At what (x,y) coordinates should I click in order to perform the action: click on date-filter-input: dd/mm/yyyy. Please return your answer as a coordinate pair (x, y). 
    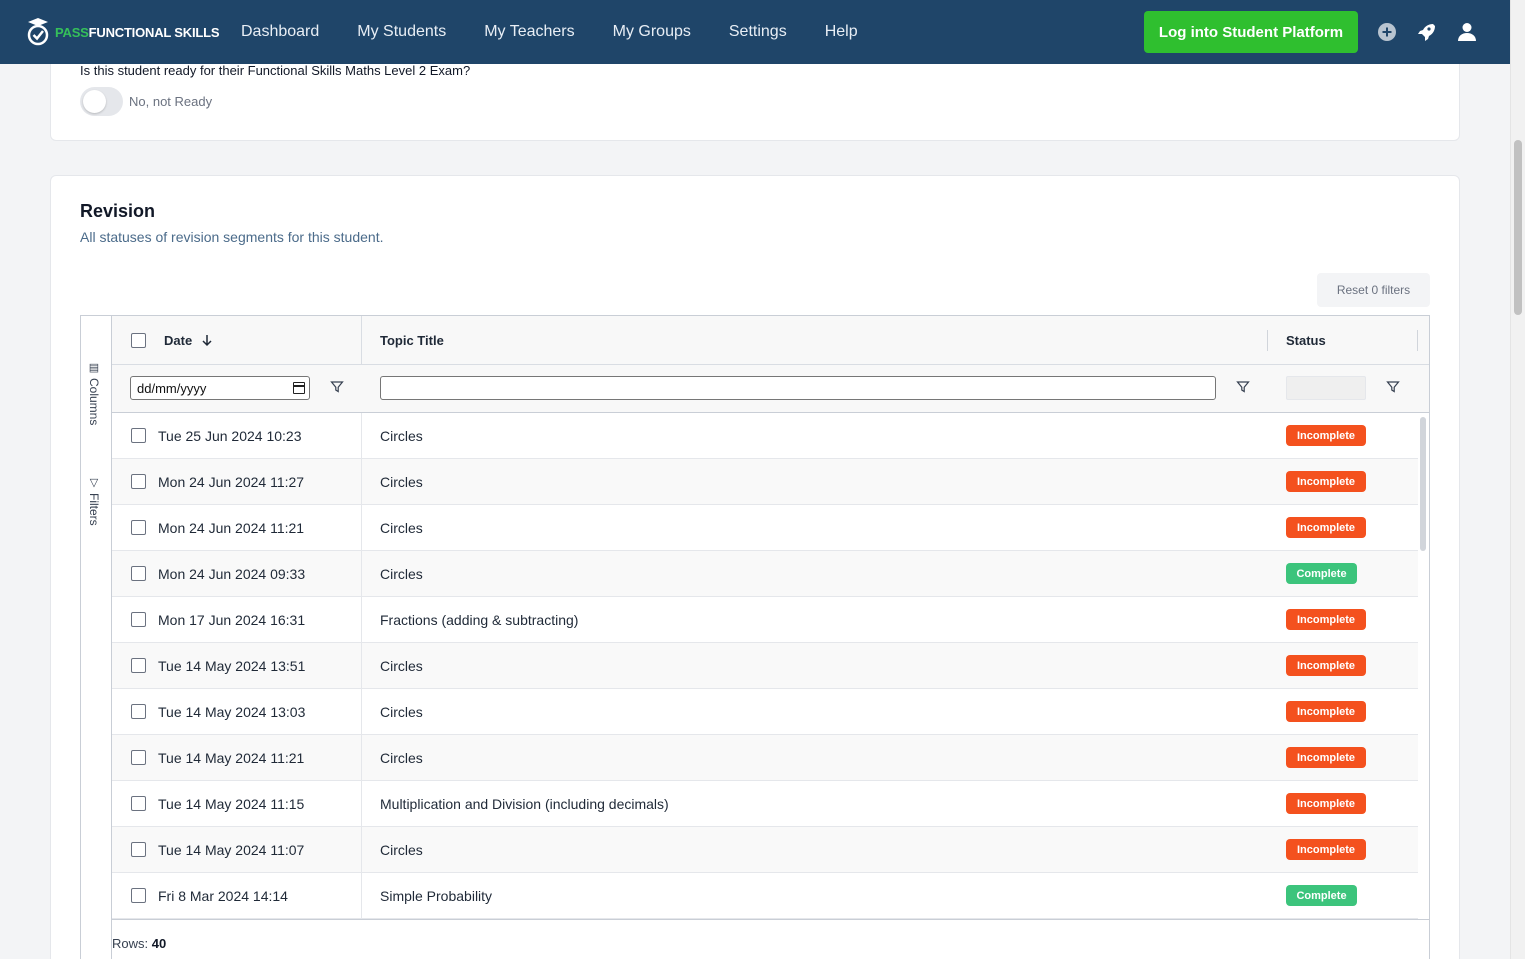
    Looking at the image, I should click on (220, 388).